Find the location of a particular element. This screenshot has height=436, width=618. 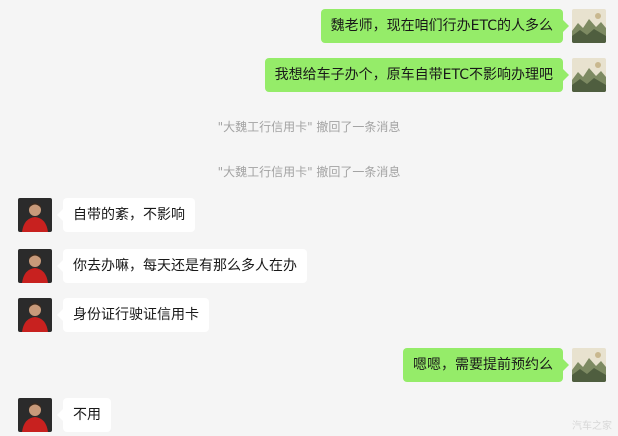

message-bubble-incoming: 自带的紊，不影响 is located at coordinates (126, 215).